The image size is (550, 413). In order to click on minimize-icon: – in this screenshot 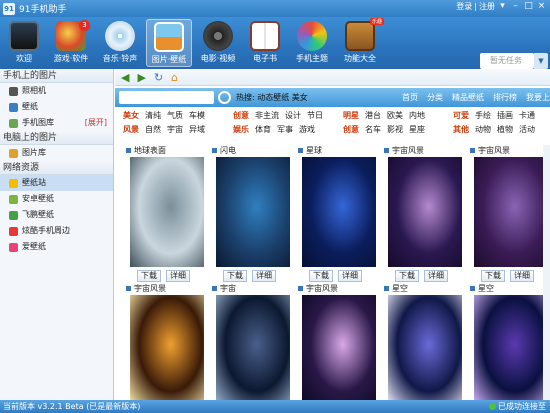, I will do `click(515, 6)`.